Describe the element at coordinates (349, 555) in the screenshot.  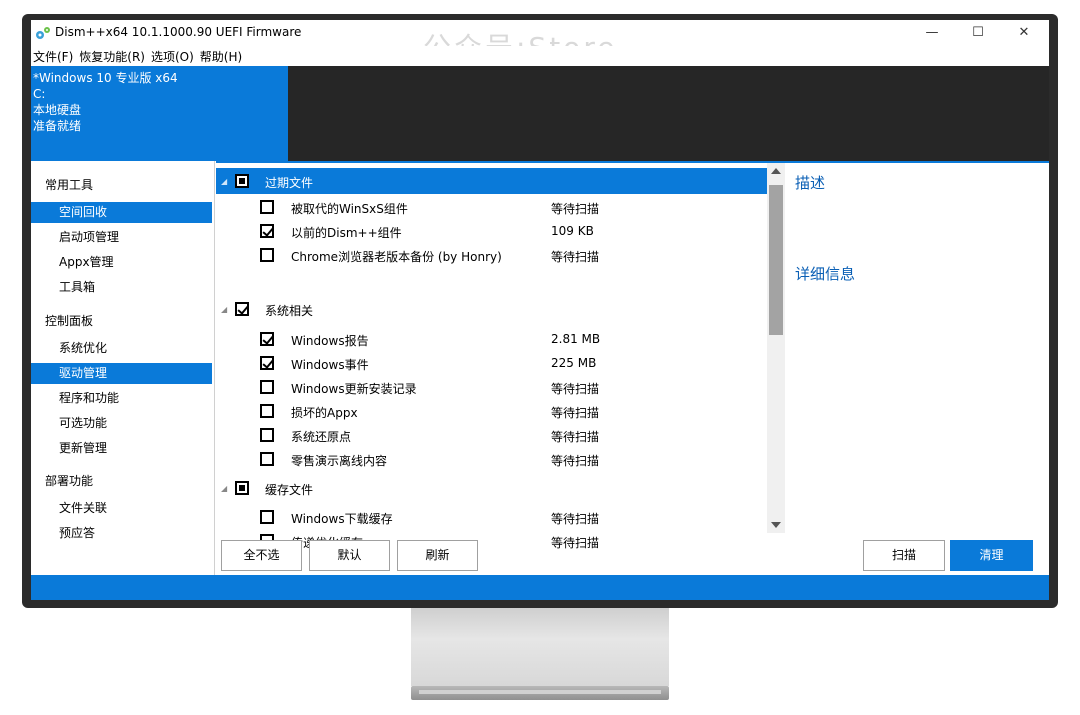
I see `default-button: 默认` at that location.